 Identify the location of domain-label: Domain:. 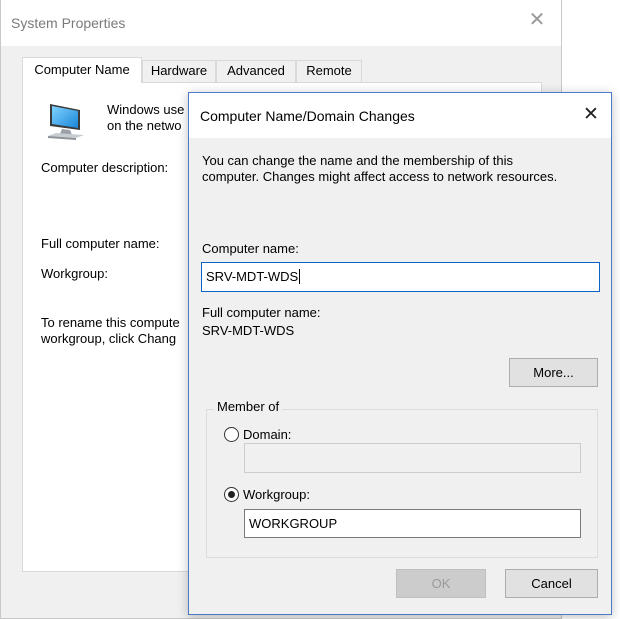
(267, 435).